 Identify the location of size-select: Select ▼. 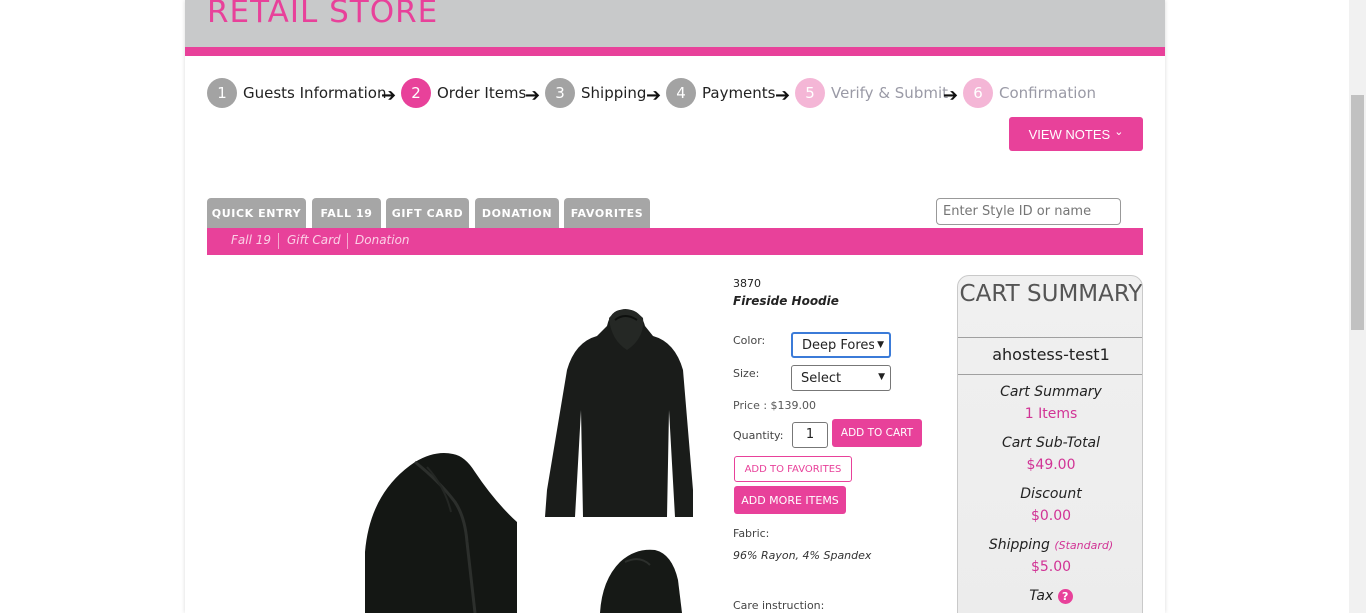
(841, 378).